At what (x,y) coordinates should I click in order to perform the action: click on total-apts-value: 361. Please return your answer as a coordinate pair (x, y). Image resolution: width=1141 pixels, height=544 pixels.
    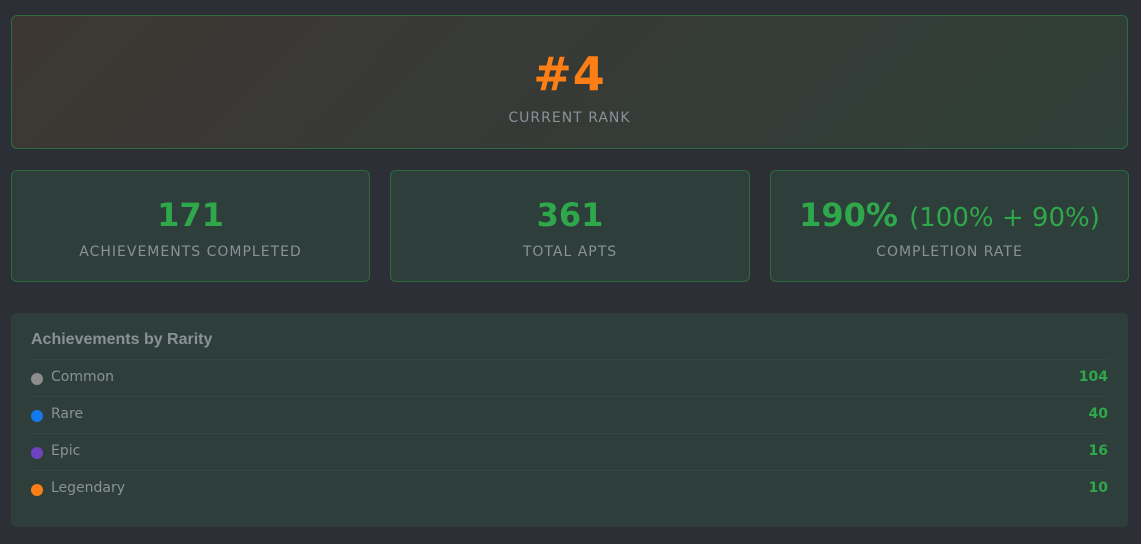
    Looking at the image, I should click on (570, 215).